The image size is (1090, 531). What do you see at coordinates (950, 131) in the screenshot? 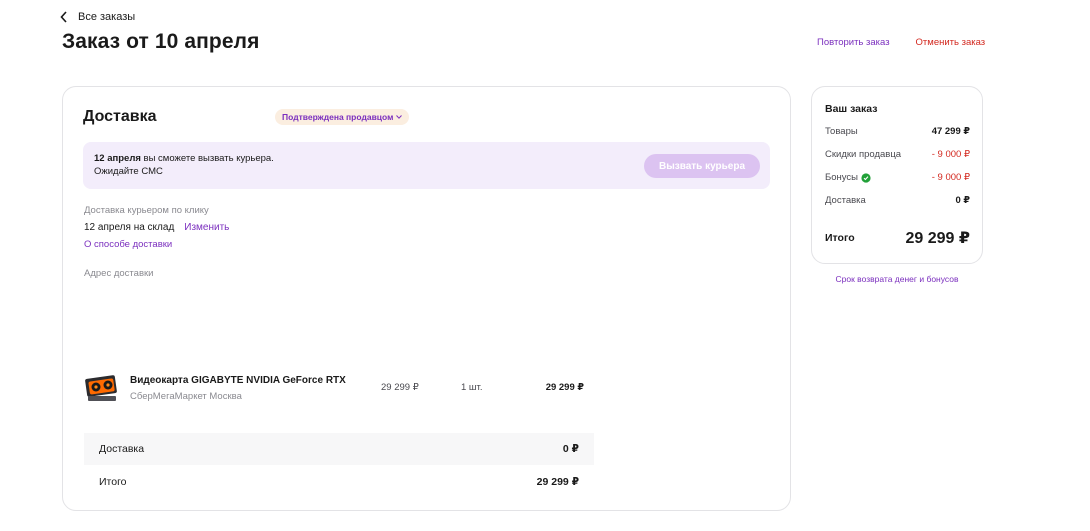
I see `summary-goods-value: 47 299 ₽` at bounding box center [950, 131].